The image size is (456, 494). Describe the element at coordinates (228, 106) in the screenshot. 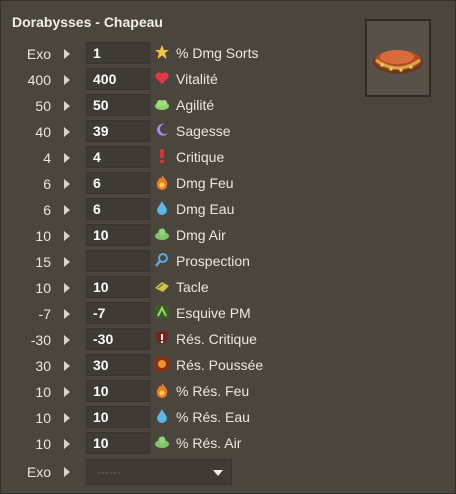

I see `stat-row: 50 50 Agilité` at that location.